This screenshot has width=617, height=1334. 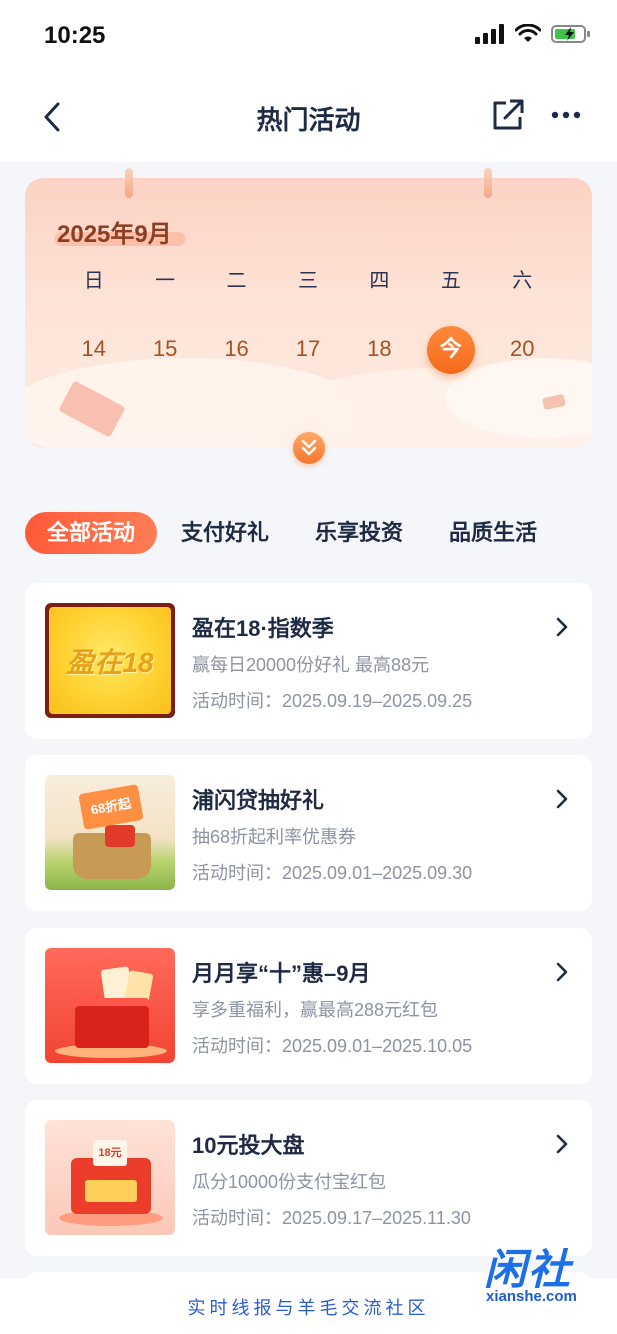 I want to click on calendar-date: 20, so click(x=522, y=349).